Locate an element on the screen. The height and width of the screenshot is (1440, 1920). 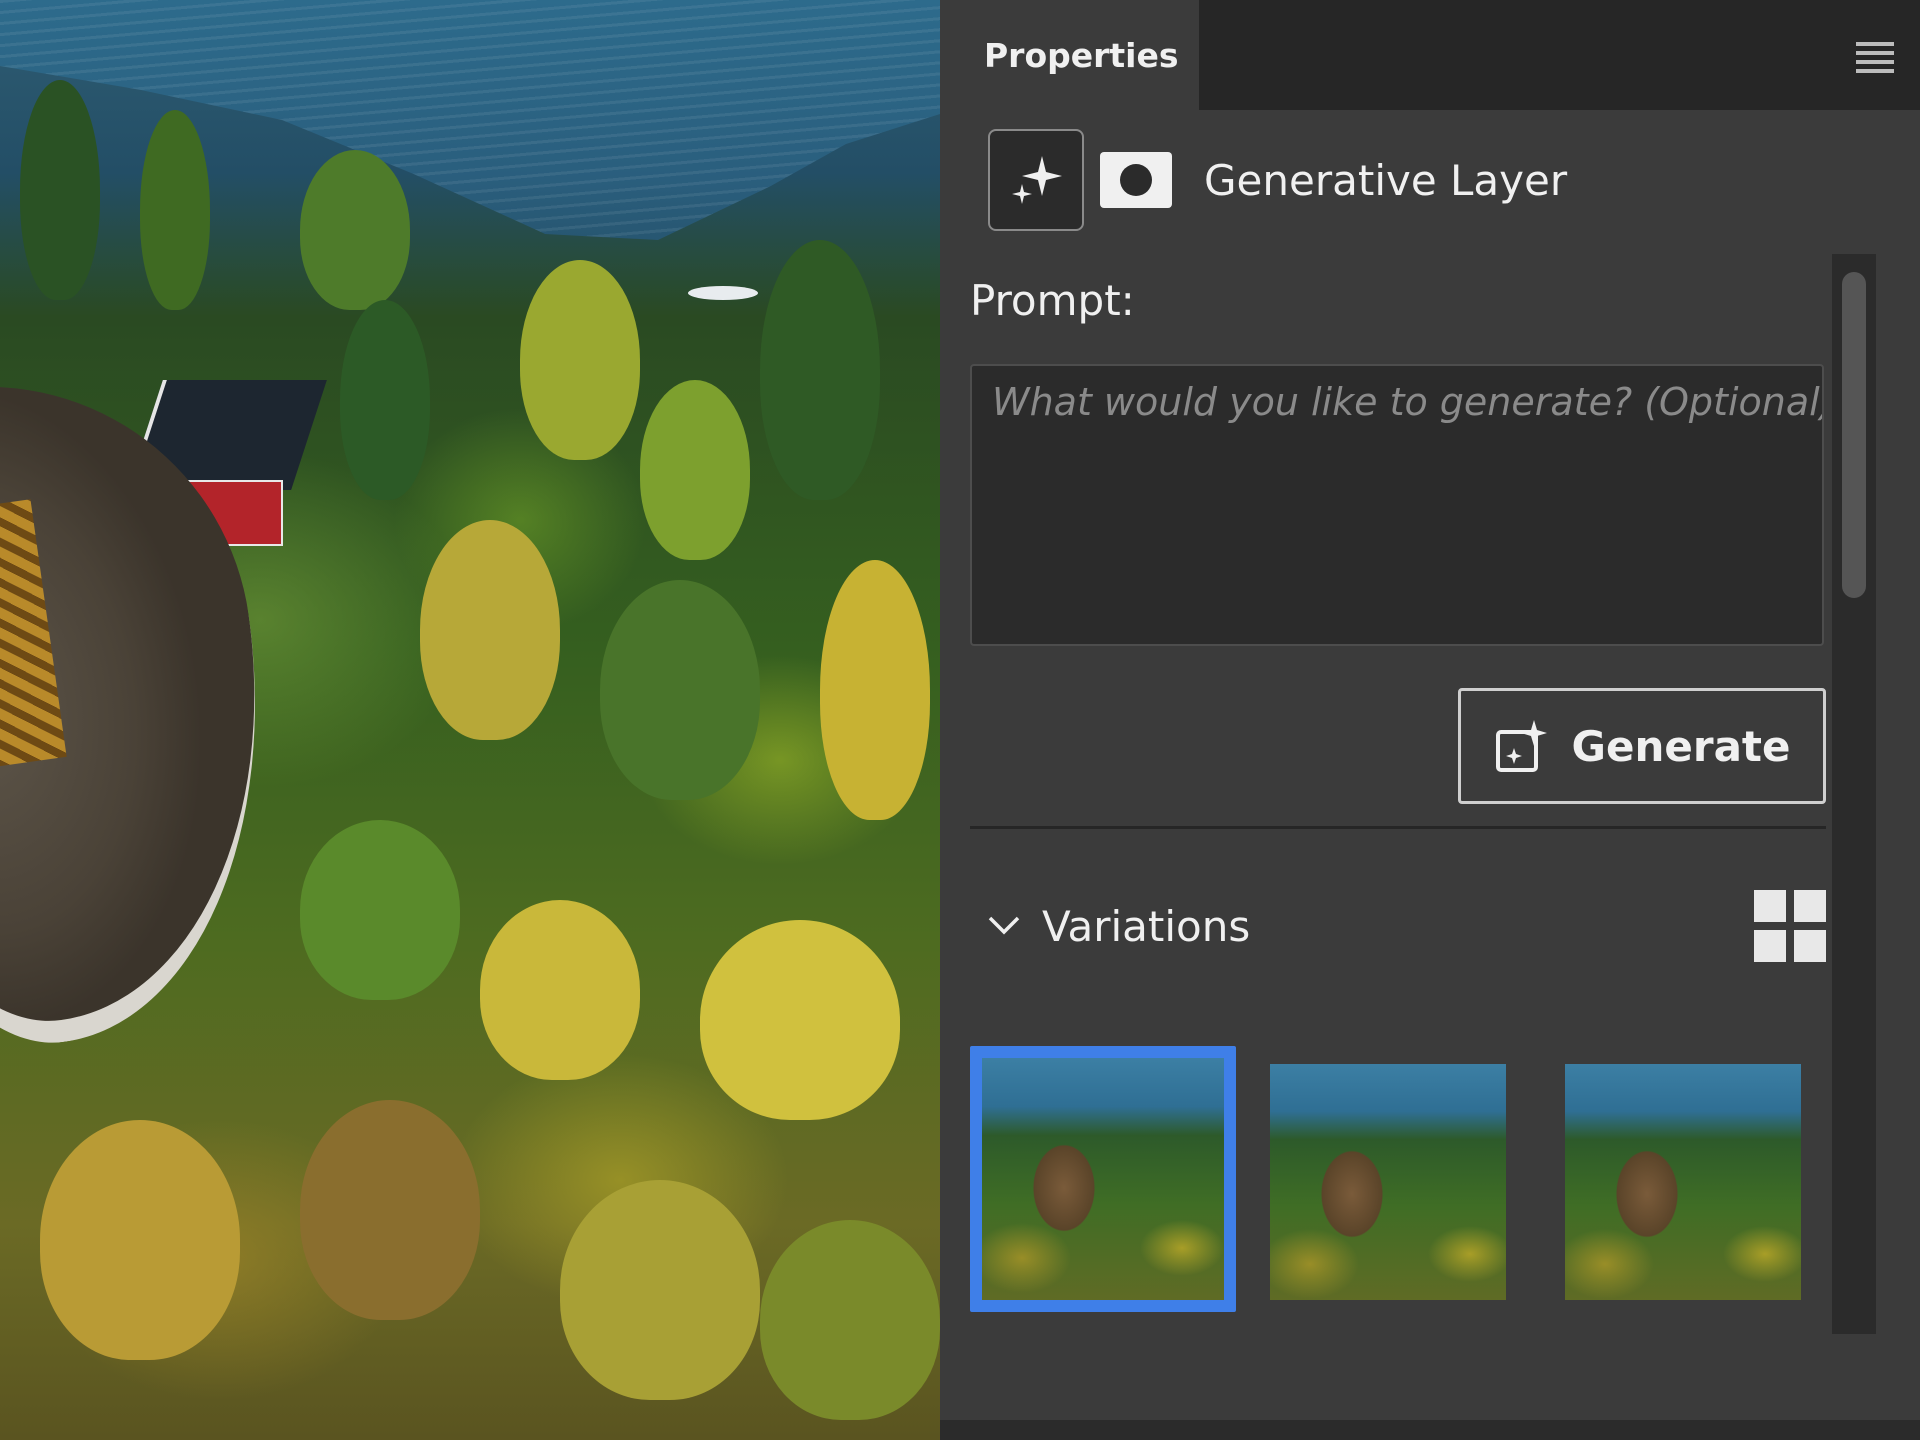
generate-button-label: Generate is located at coordinates (1681, 746).